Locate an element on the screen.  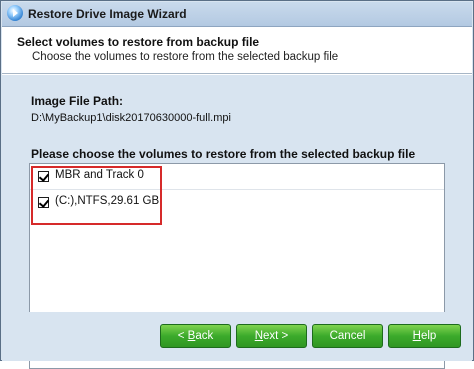
title-bar: Restore Drive Image Wizard is located at coordinates (237, 14).